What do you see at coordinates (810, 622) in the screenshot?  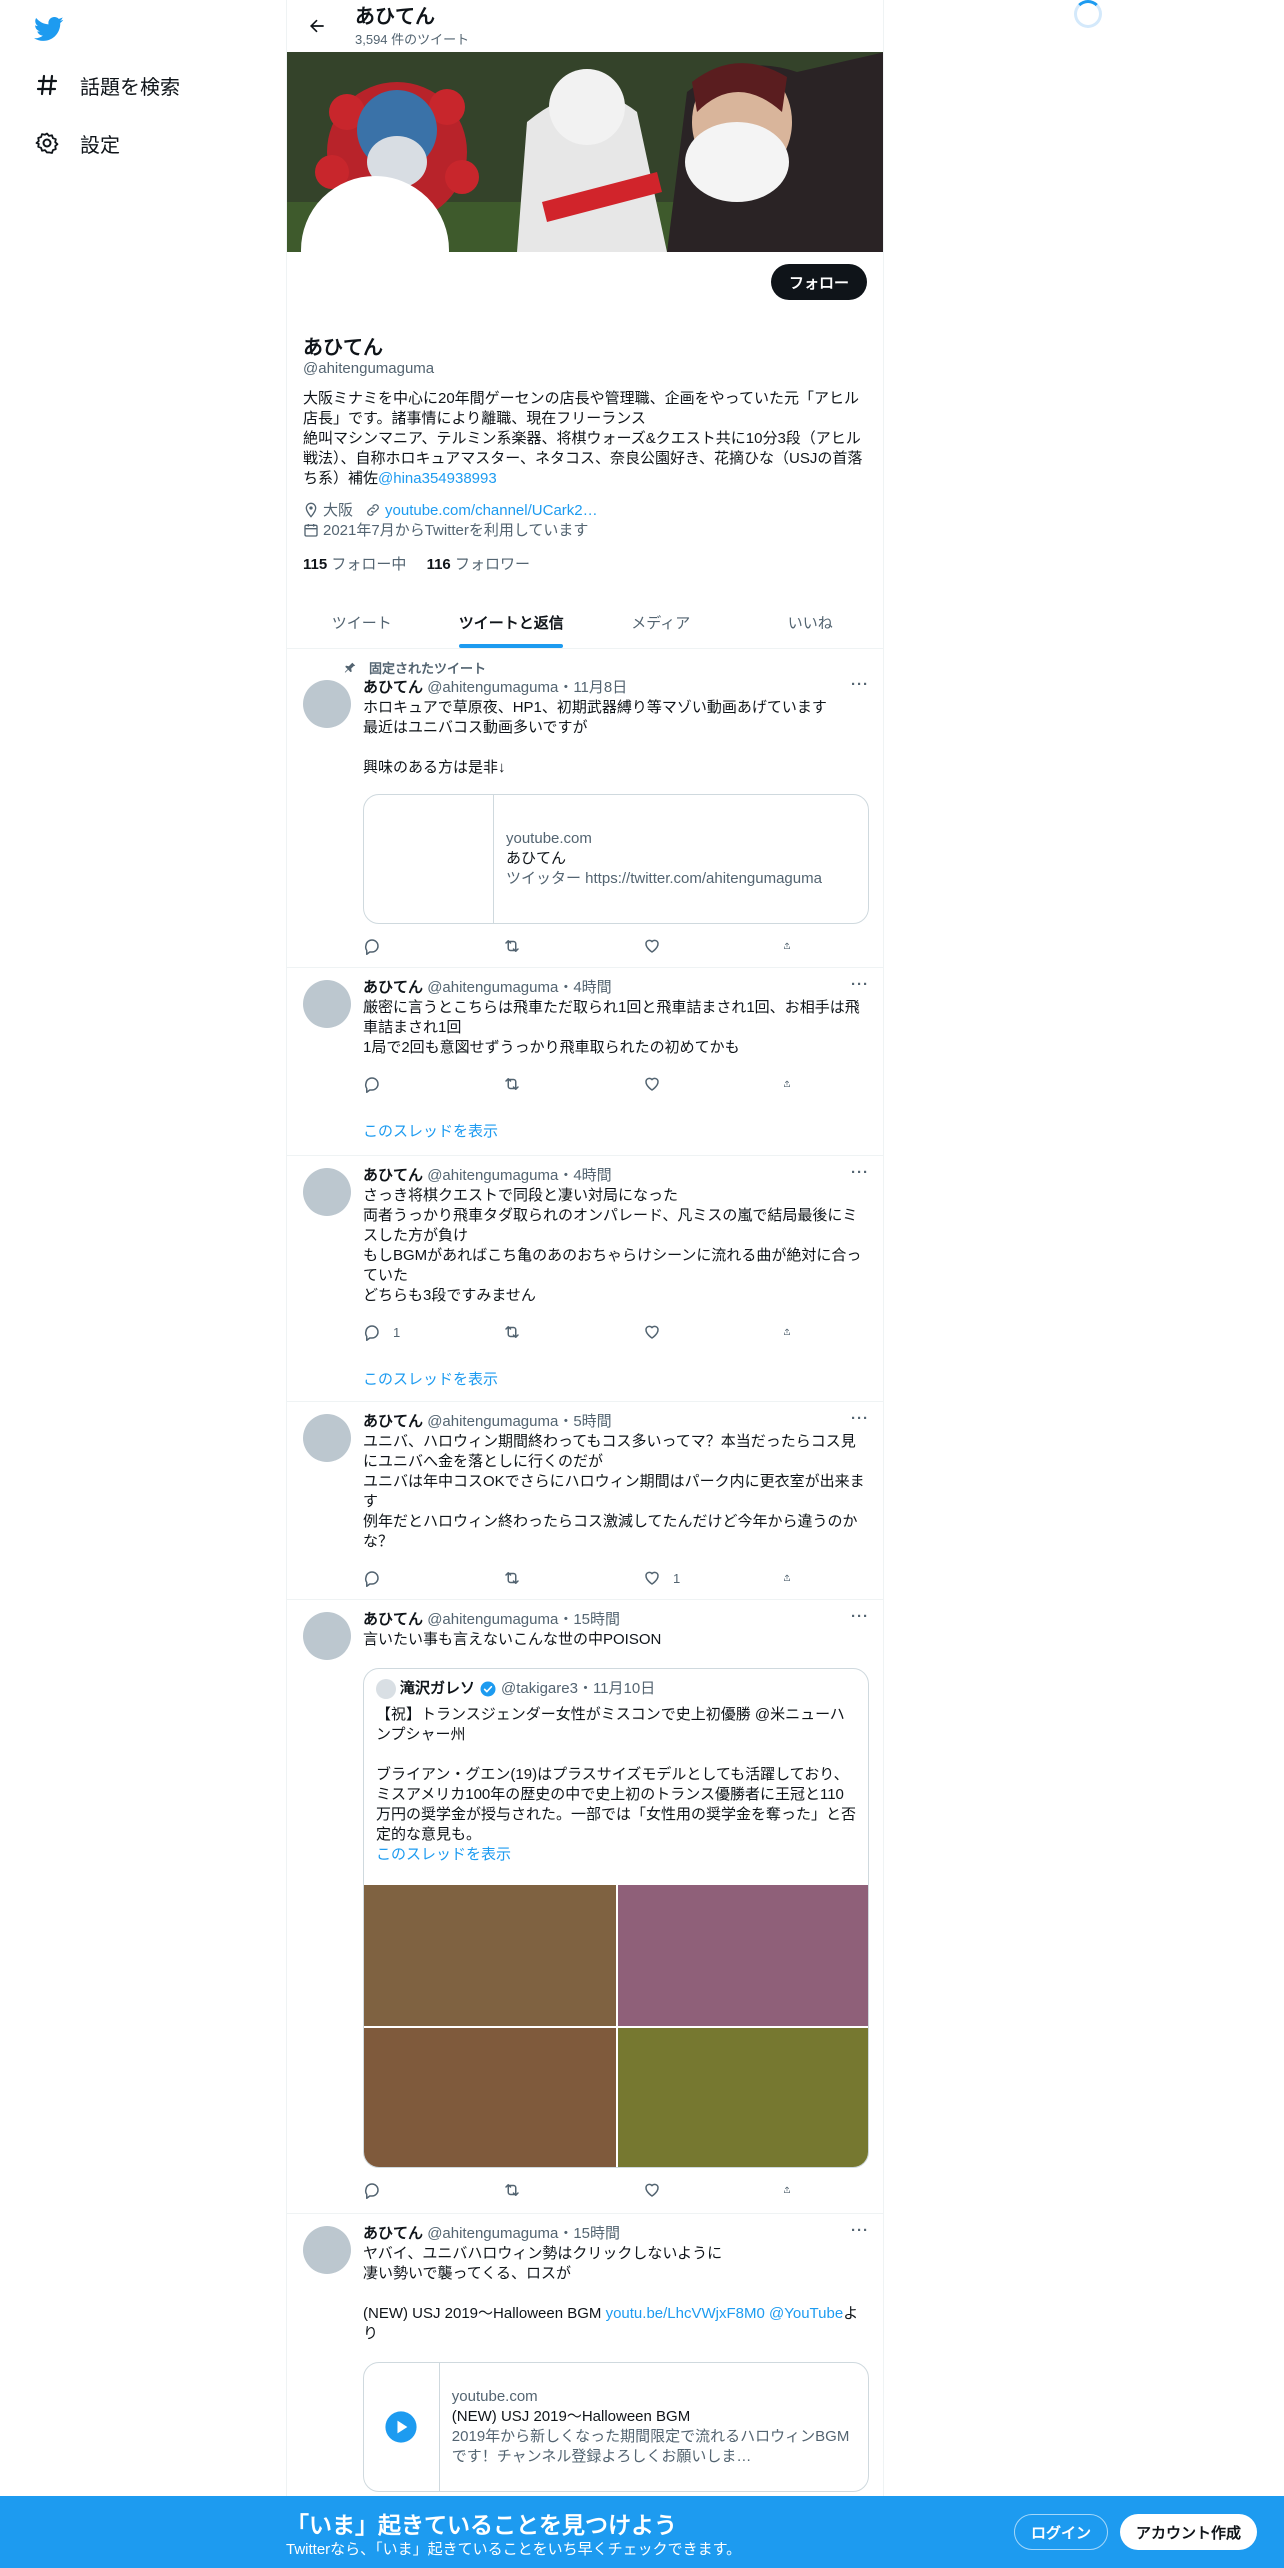 I see `tab-likes: いいね` at bounding box center [810, 622].